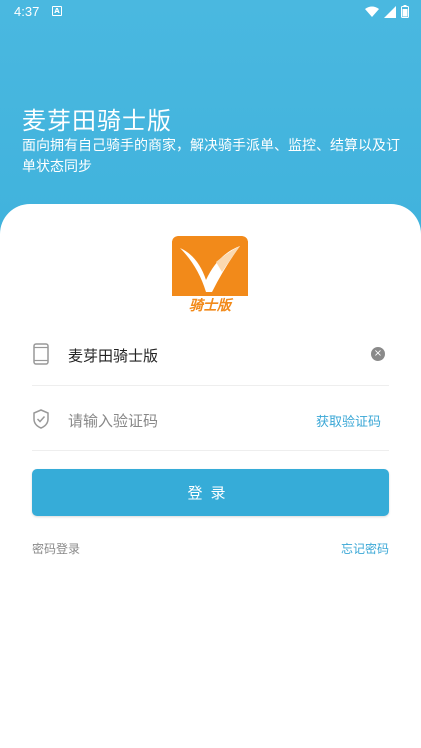 The image size is (421, 748). Describe the element at coordinates (113, 355) in the screenshot. I see `phone-input: 麦芽田骑士版` at that location.